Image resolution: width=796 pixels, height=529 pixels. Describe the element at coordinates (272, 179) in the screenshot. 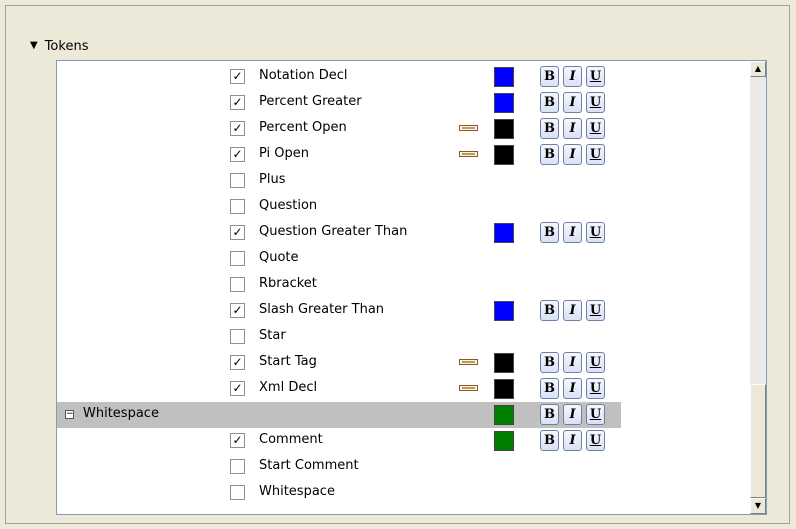

I see `token-label: Plus` at that location.